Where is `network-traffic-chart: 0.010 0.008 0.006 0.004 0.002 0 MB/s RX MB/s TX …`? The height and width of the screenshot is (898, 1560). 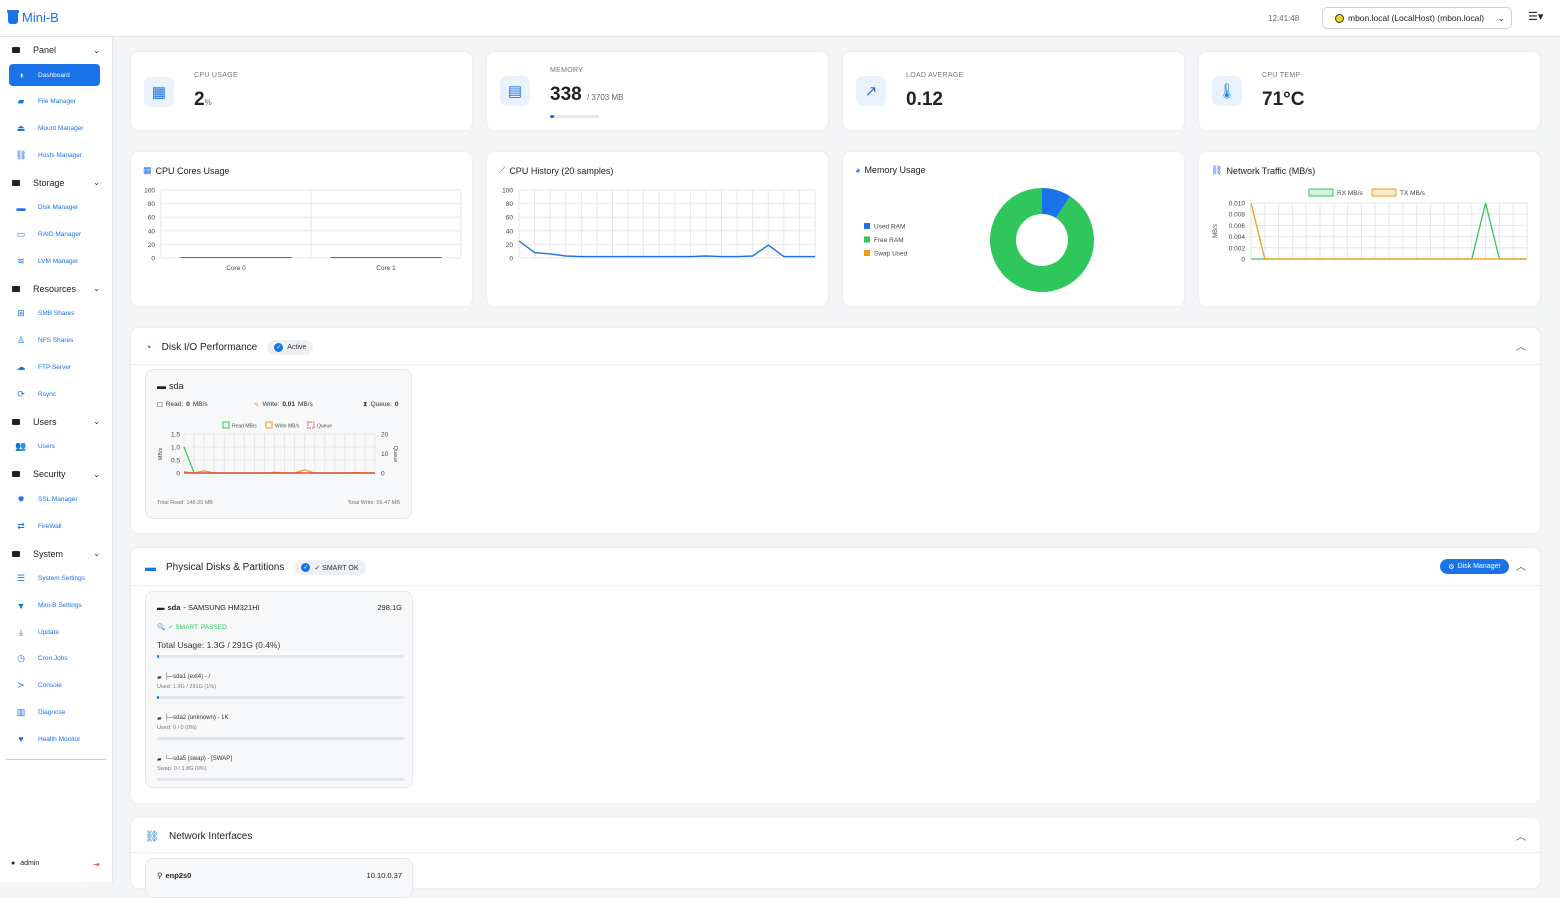 network-traffic-chart: 0.010 0.008 0.006 0.004 0.002 0 MB/s RX MB/s TX … is located at coordinates (1370, 226).